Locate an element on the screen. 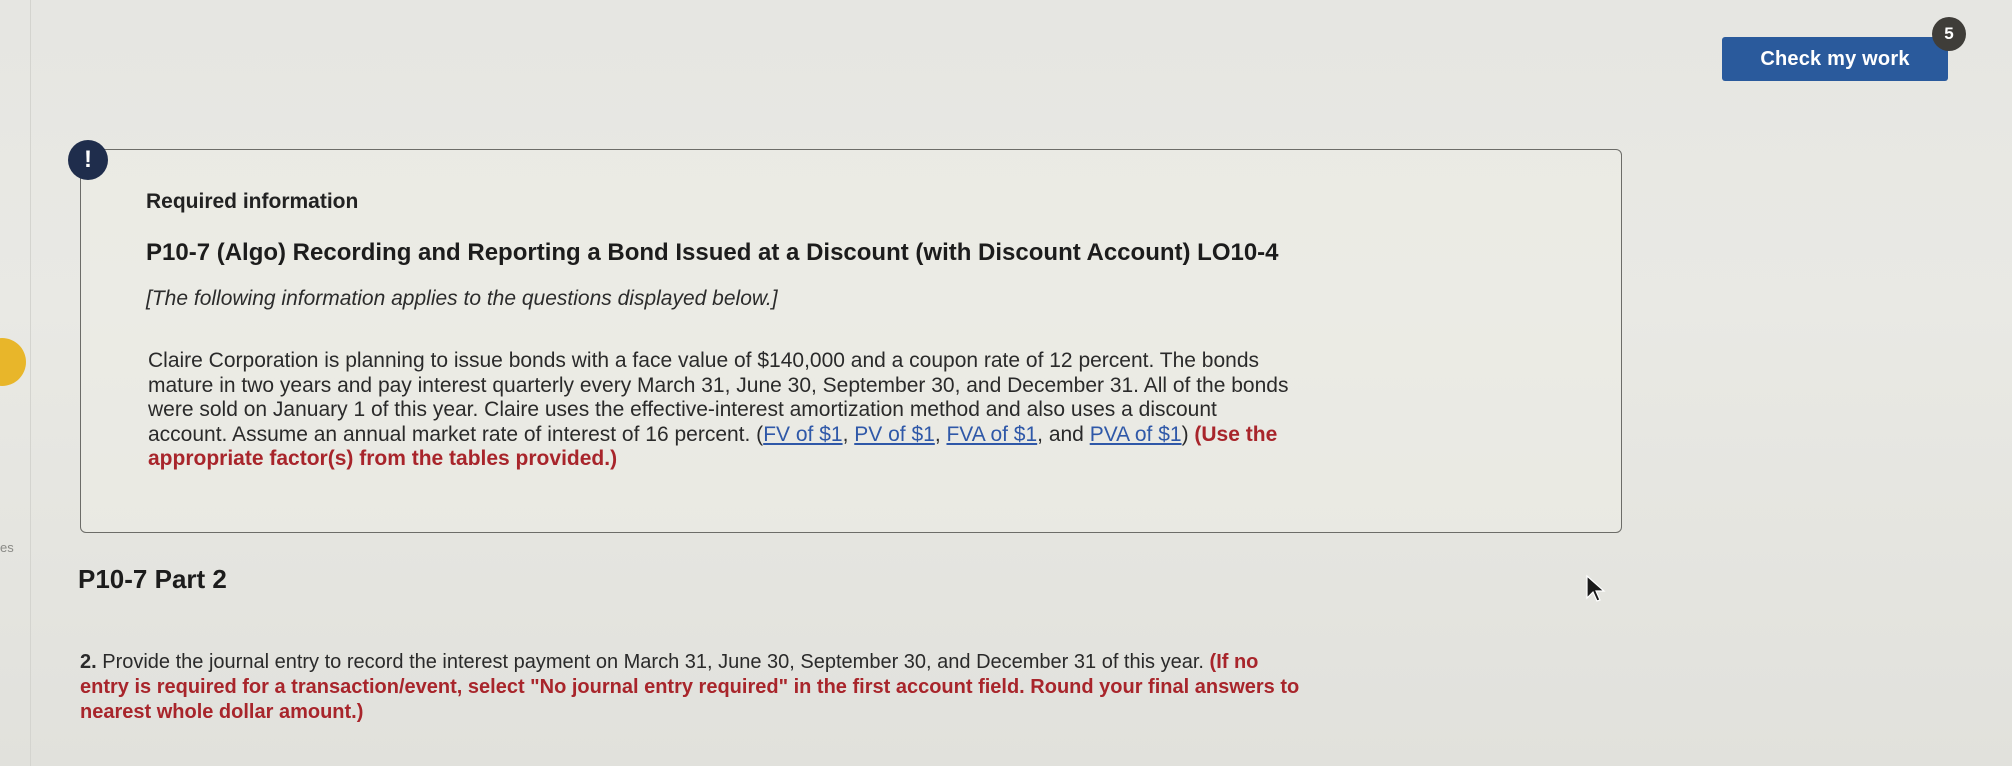 The image size is (2012, 766). separator: , and is located at coordinates (1063, 434).